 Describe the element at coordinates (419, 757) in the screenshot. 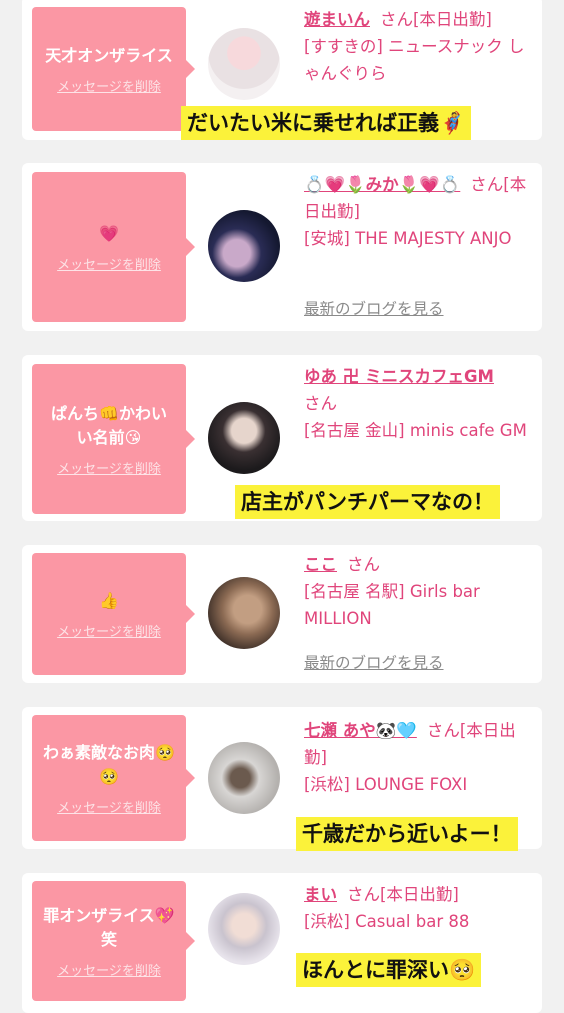

I see `cast-info: 七瀬 あや🐼🩵 さん[本日出勤] [浜松] LOUNGE FOXI` at that location.